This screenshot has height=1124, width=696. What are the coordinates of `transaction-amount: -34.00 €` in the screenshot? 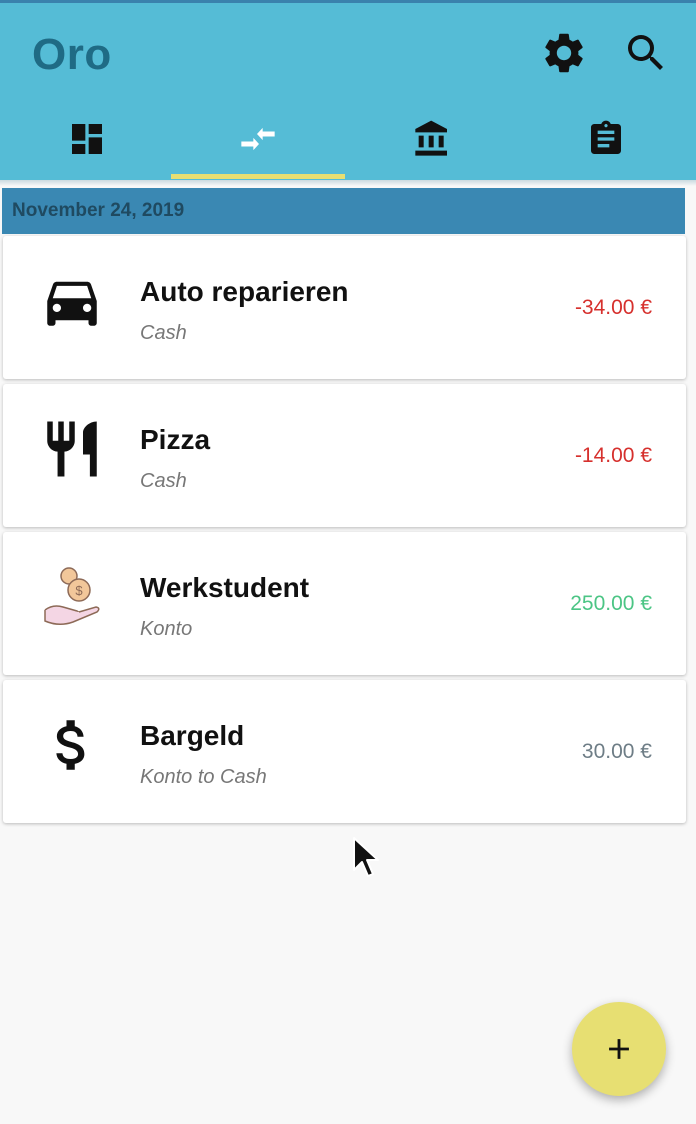 It's located at (613, 307).